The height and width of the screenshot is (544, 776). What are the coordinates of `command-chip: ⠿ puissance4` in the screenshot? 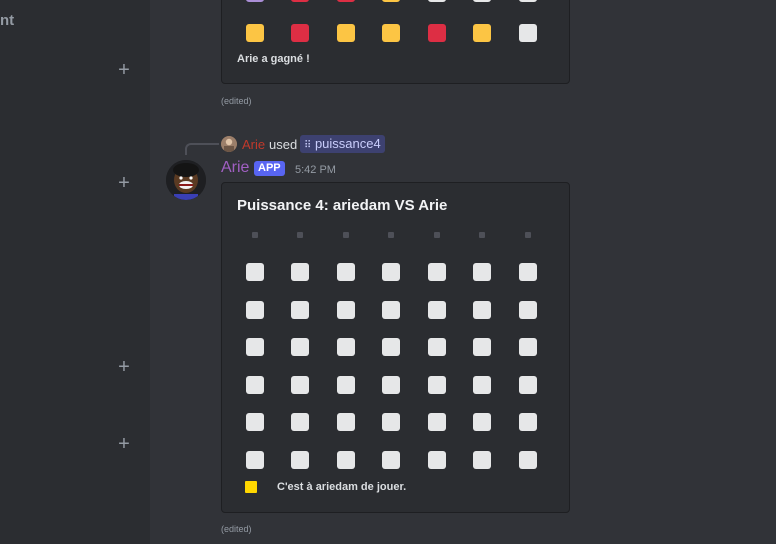 It's located at (342, 144).